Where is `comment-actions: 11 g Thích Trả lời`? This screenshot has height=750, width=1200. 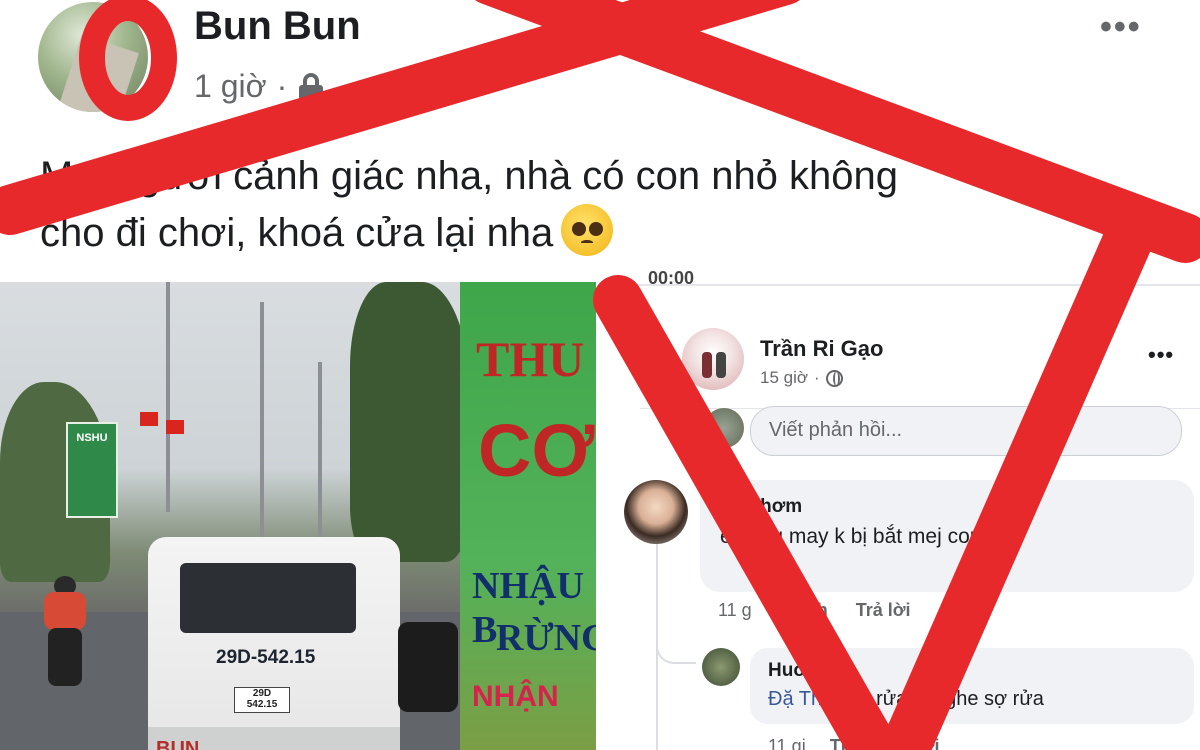
comment-actions: 11 g Thích Trả lời is located at coordinates (814, 610).